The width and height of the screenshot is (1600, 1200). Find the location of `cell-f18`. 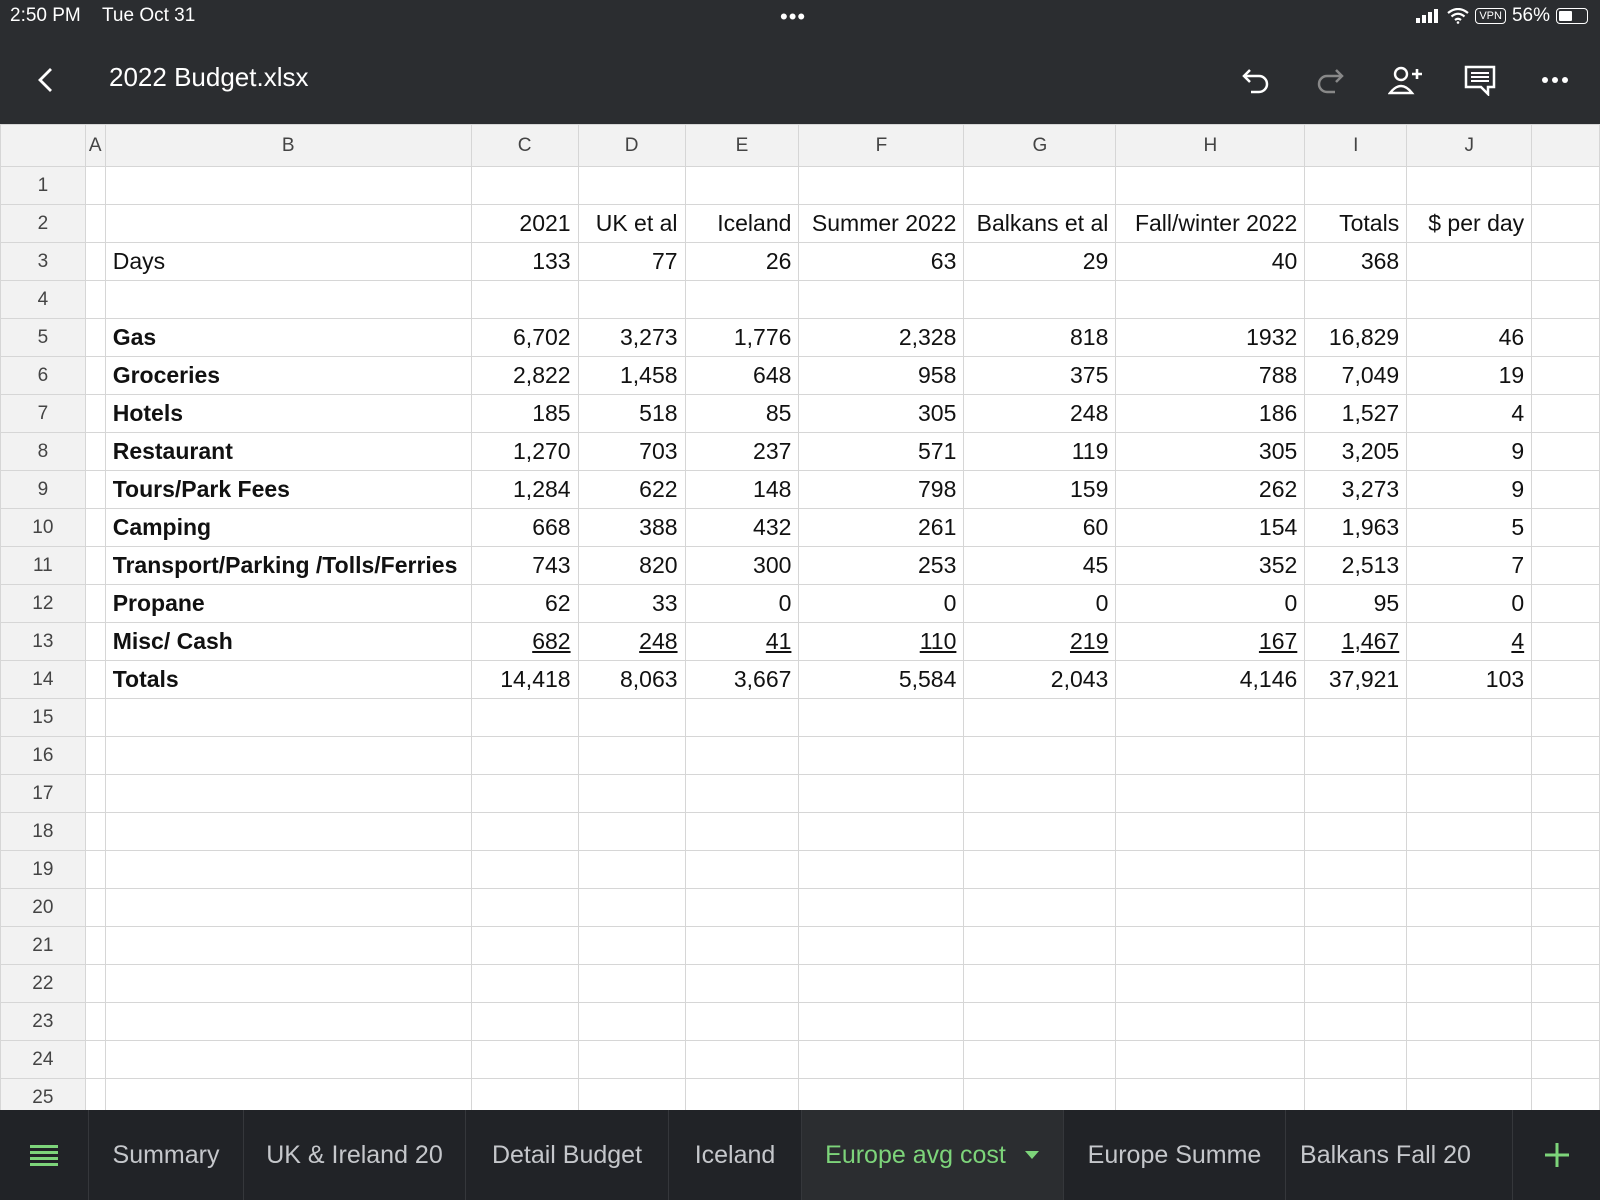

cell-f18 is located at coordinates (881, 831).